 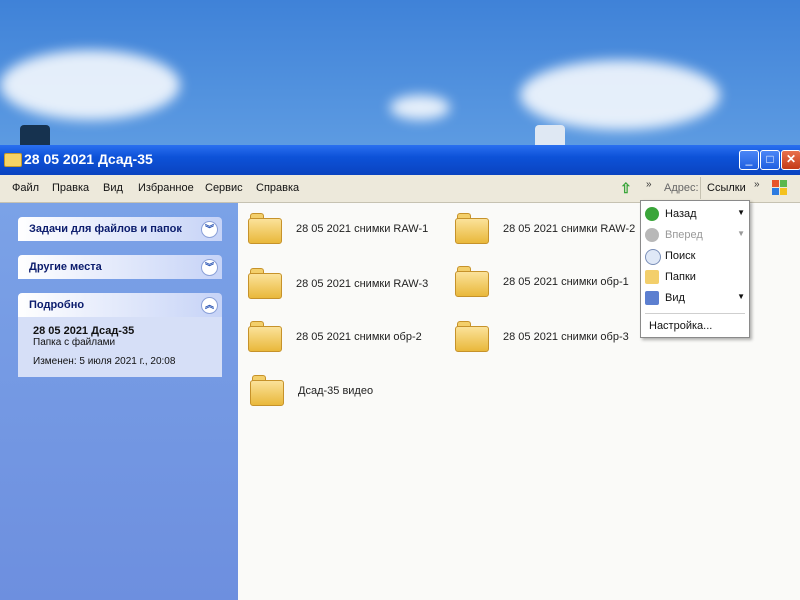 What do you see at coordinates (84, 331) in the screenshot?
I see `details-name: 28 05 2021 Дсад-35` at bounding box center [84, 331].